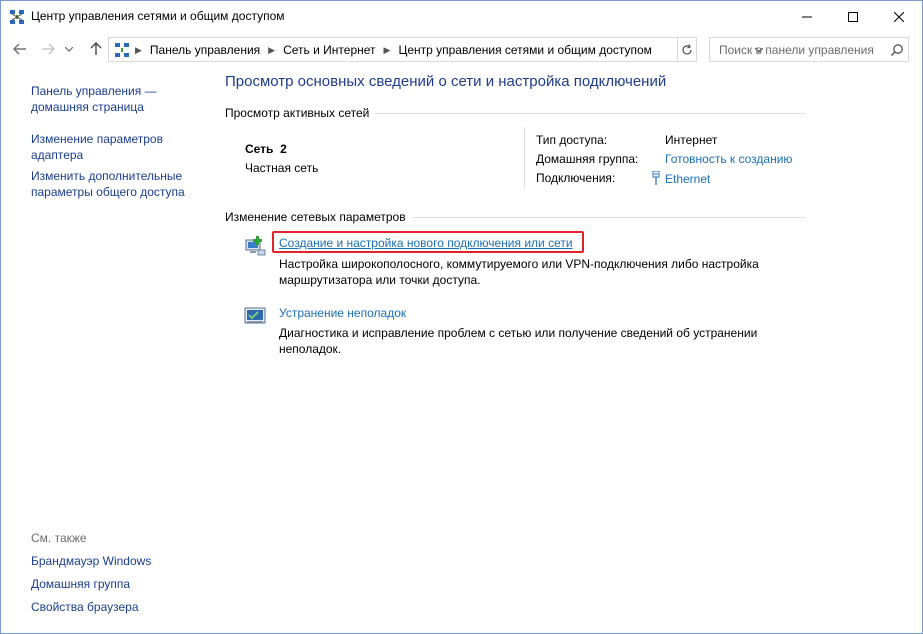 The image size is (923, 634). What do you see at coordinates (796, 50) in the screenshot?
I see `search-placeholder: Поиск в панели управления` at bounding box center [796, 50].